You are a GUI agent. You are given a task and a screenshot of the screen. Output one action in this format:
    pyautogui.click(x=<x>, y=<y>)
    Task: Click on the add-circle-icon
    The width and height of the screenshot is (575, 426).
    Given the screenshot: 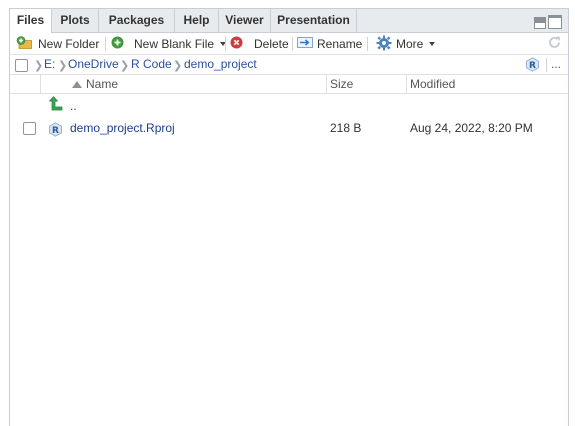 What is the action you would take?
    pyautogui.click(x=117, y=44)
    